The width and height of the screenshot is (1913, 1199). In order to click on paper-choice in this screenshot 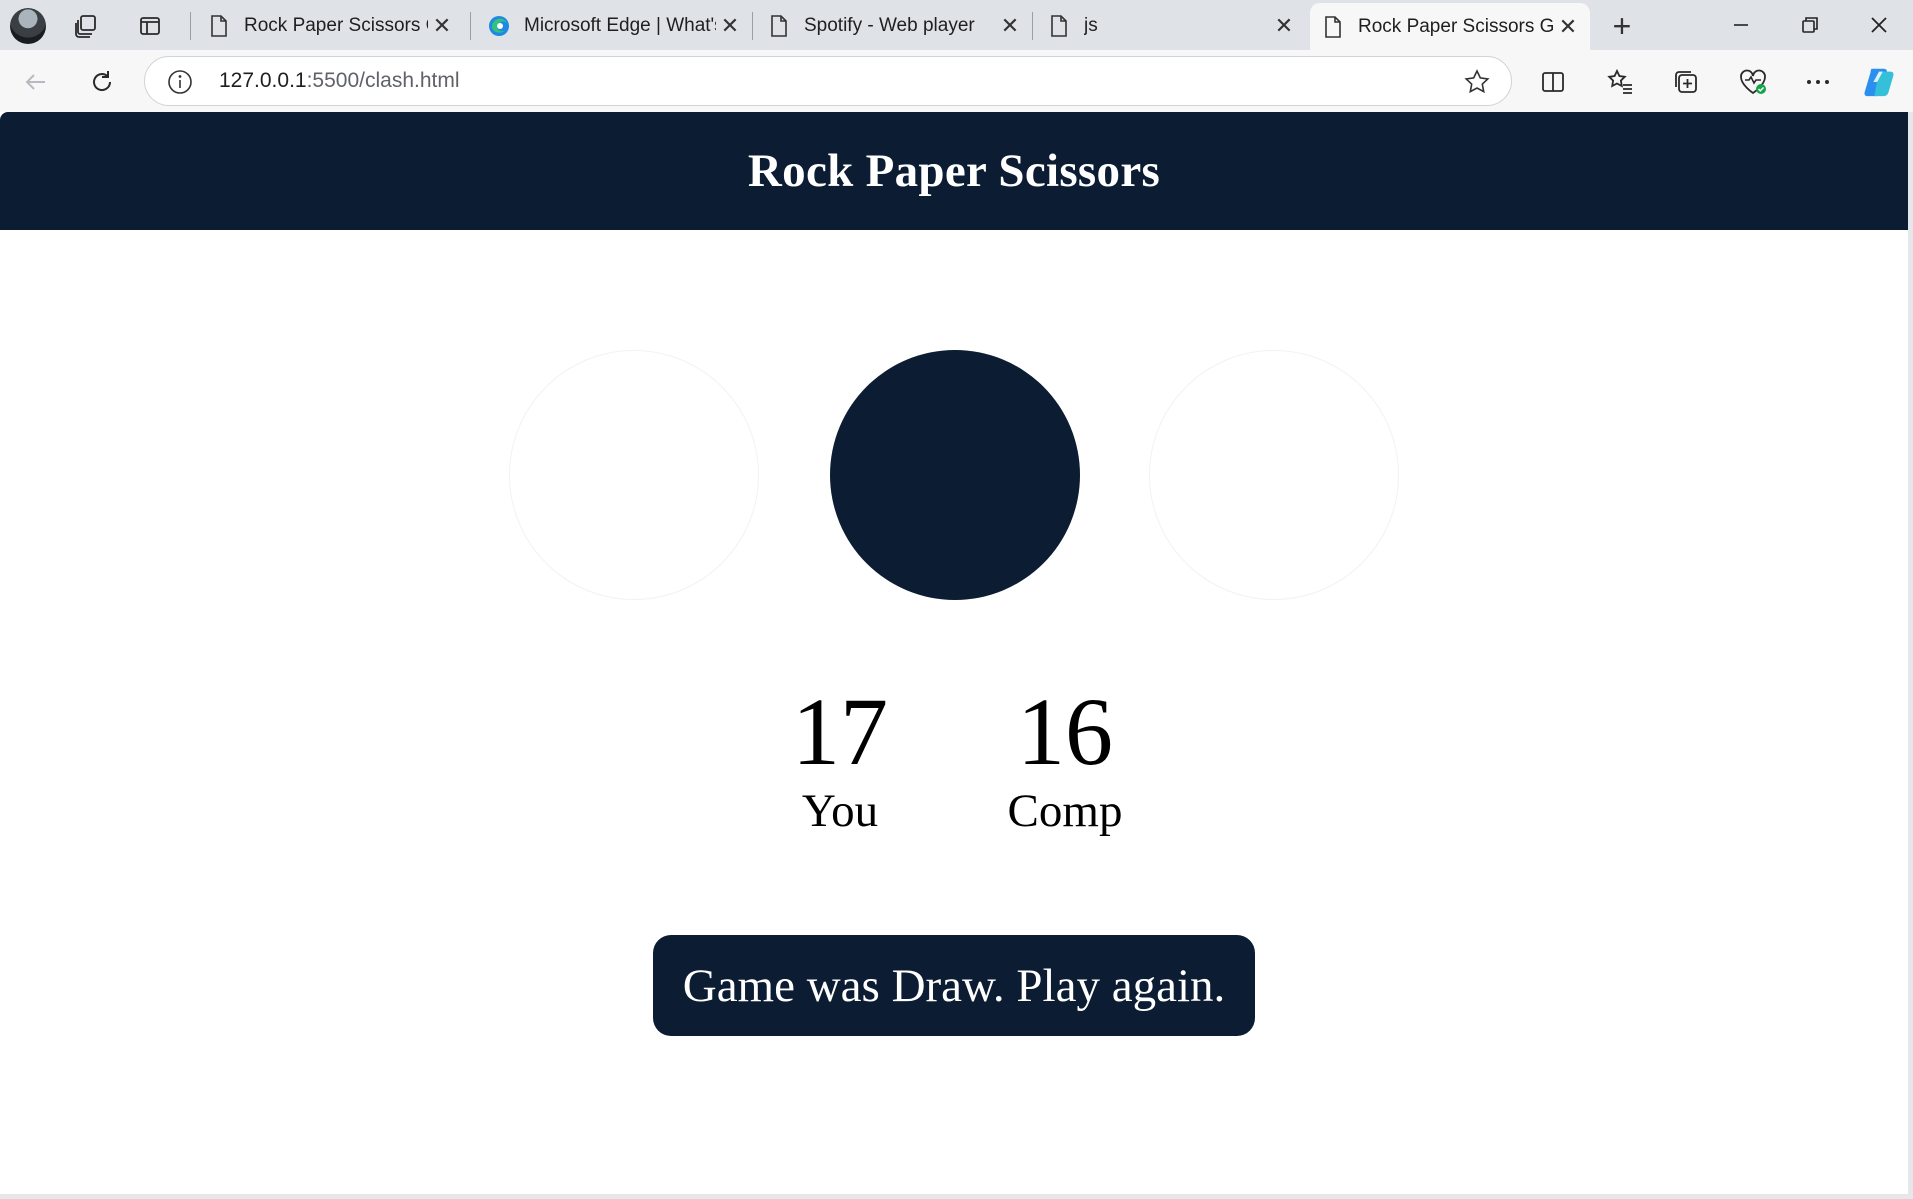, I will do `click(955, 475)`.